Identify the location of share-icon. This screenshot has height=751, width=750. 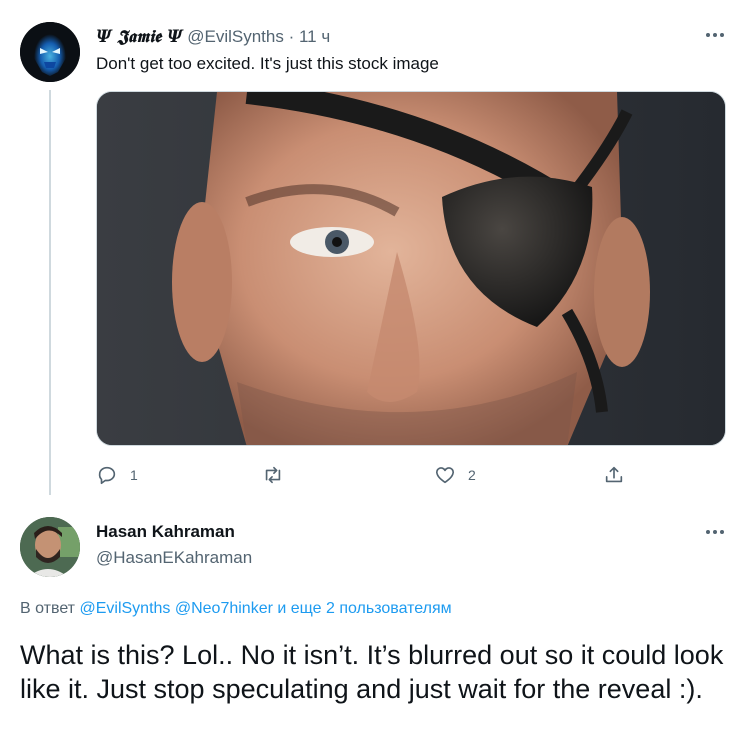
(614, 474).